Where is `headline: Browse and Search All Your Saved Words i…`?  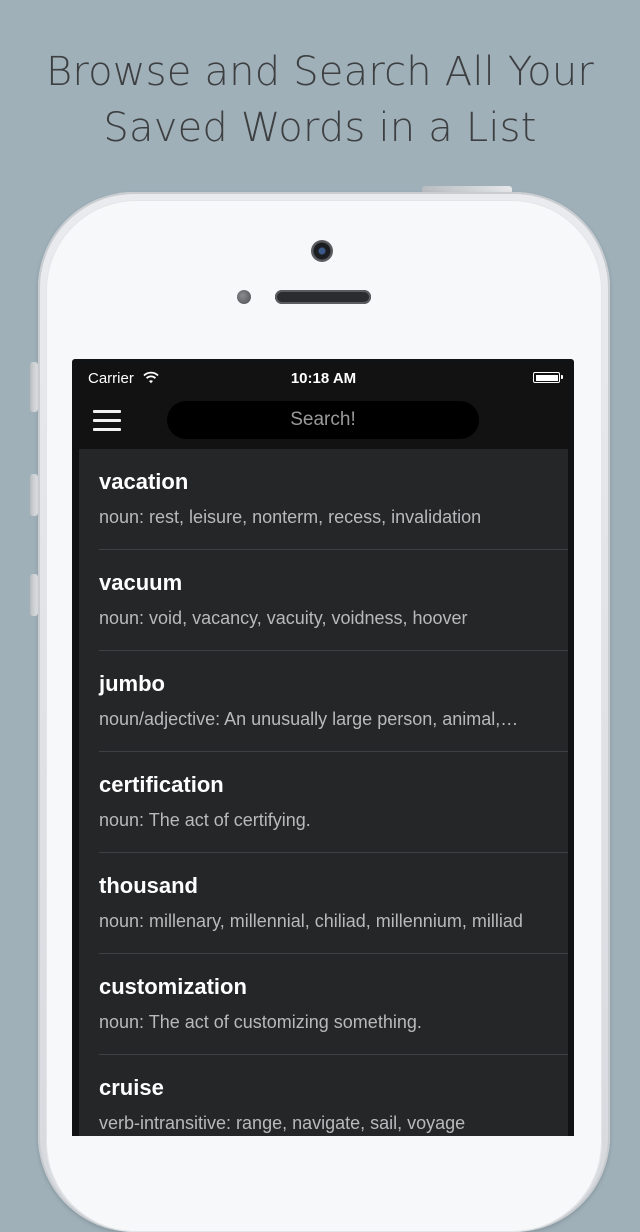
headline: Browse and Search All Your Saved Words i… is located at coordinates (320, 100).